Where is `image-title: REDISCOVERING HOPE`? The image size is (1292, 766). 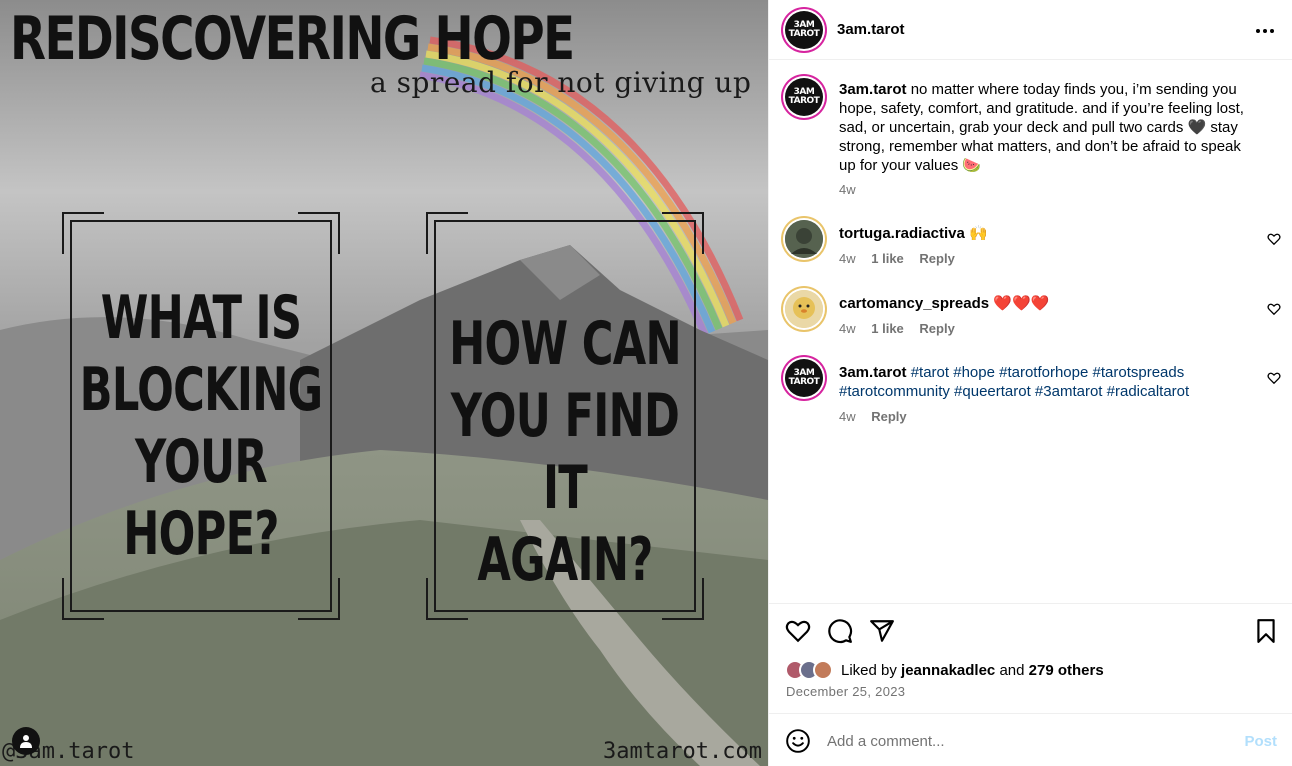 image-title: REDISCOVERING HOPE is located at coordinates (292, 39).